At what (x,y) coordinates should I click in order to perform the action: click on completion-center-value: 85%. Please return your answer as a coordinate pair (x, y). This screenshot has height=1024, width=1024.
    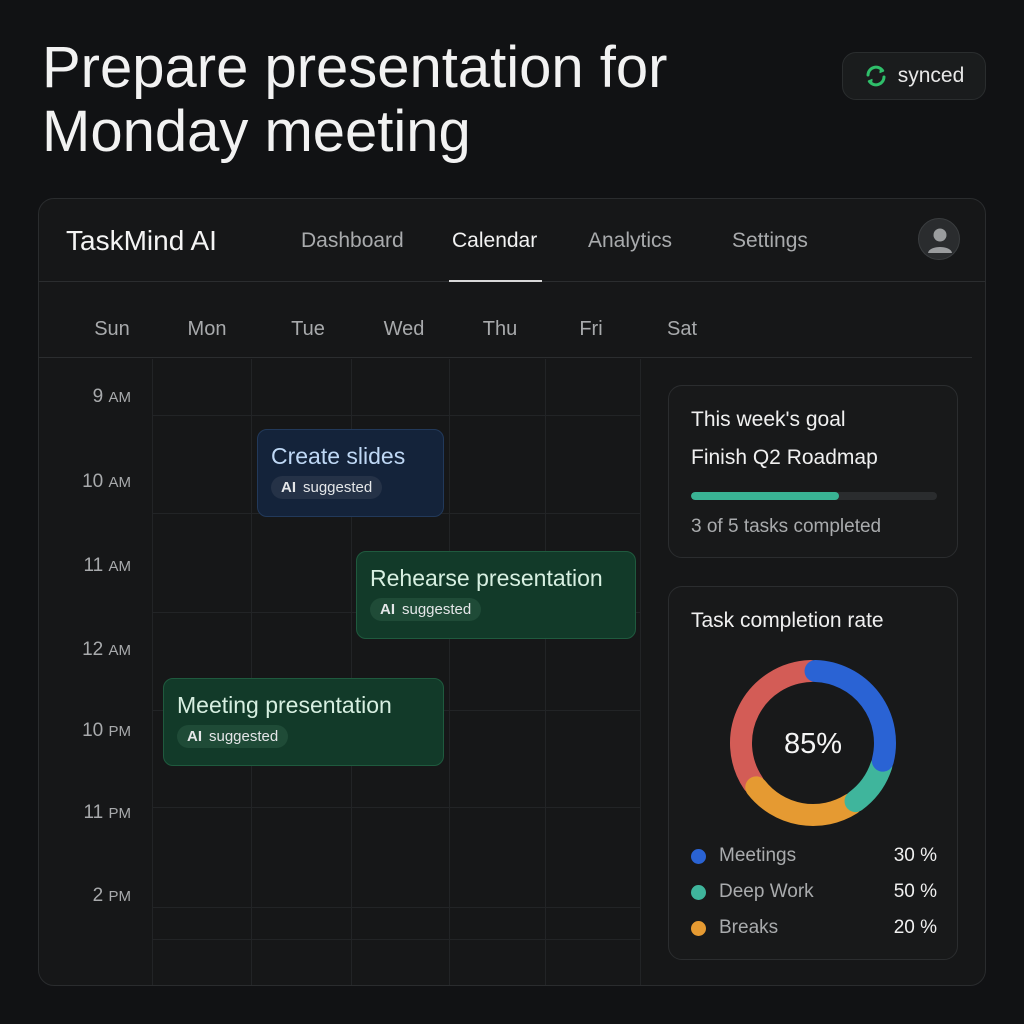
    Looking at the image, I should click on (813, 744).